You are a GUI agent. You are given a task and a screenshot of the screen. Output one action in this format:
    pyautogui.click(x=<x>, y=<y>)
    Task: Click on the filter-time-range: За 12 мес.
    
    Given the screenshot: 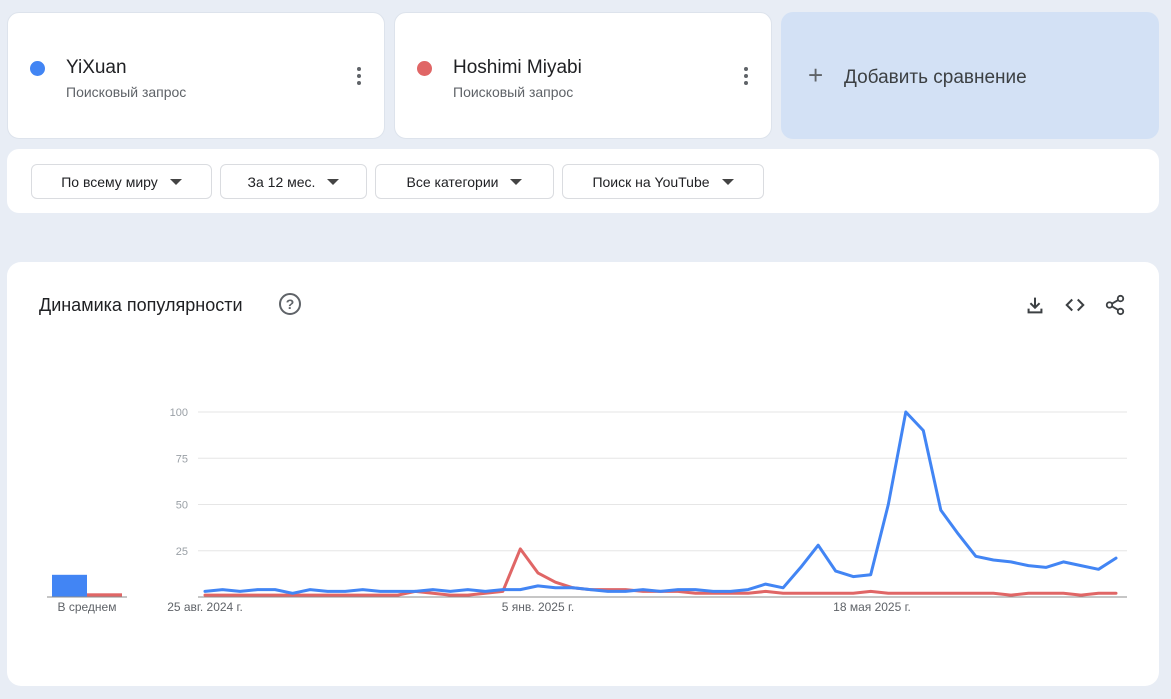 What is the action you would take?
    pyautogui.click(x=293, y=181)
    